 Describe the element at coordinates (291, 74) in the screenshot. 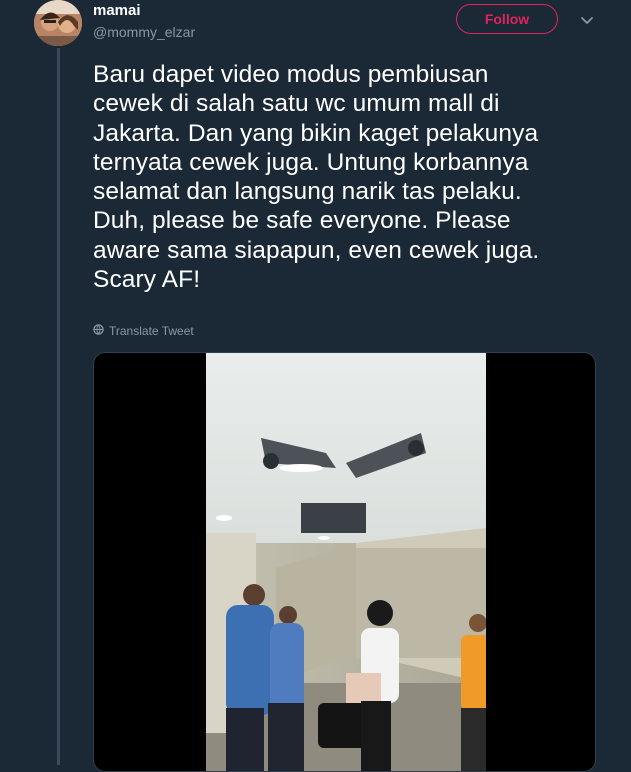

I see `tweet-line: Baru dapet video modus pembiusan` at that location.